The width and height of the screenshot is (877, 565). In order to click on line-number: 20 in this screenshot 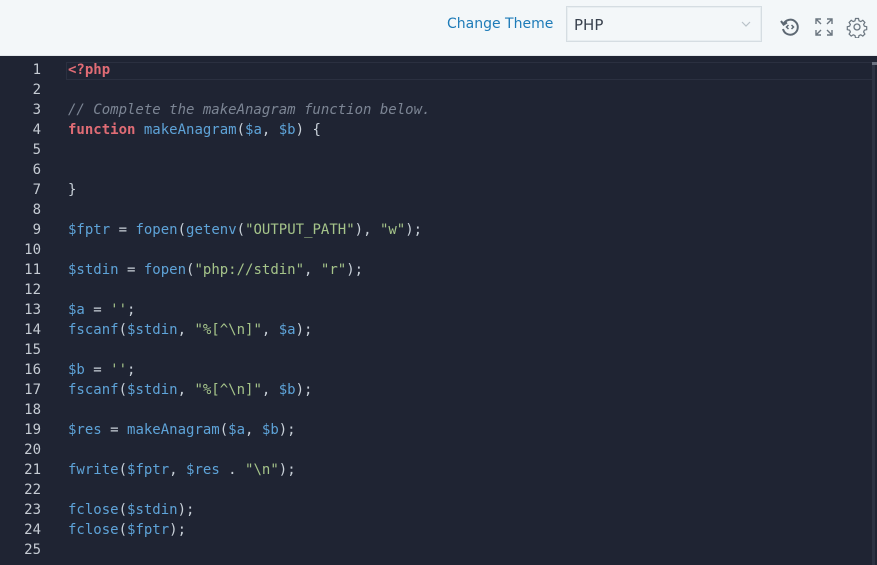, I will do `click(32, 450)`.